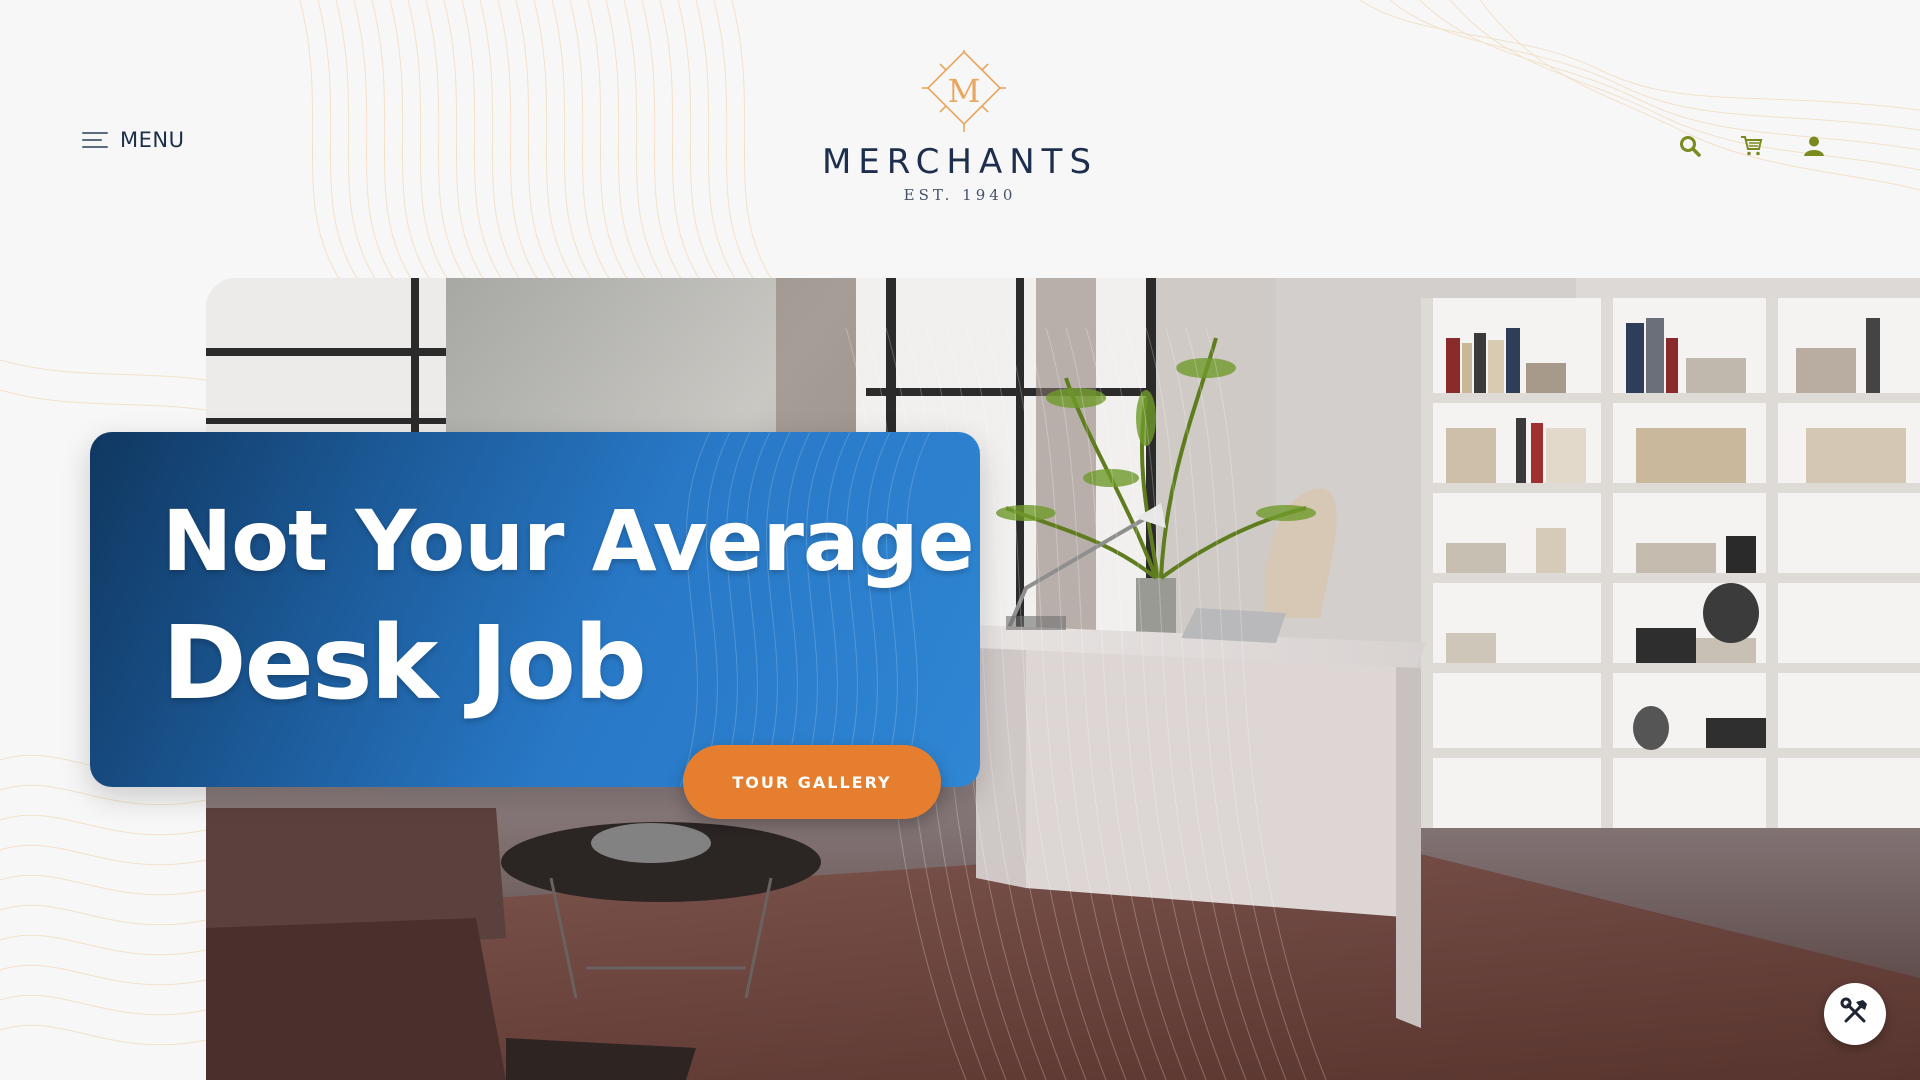 Image resolution: width=1920 pixels, height=1080 pixels. I want to click on header-actions, so click(1752, 146).